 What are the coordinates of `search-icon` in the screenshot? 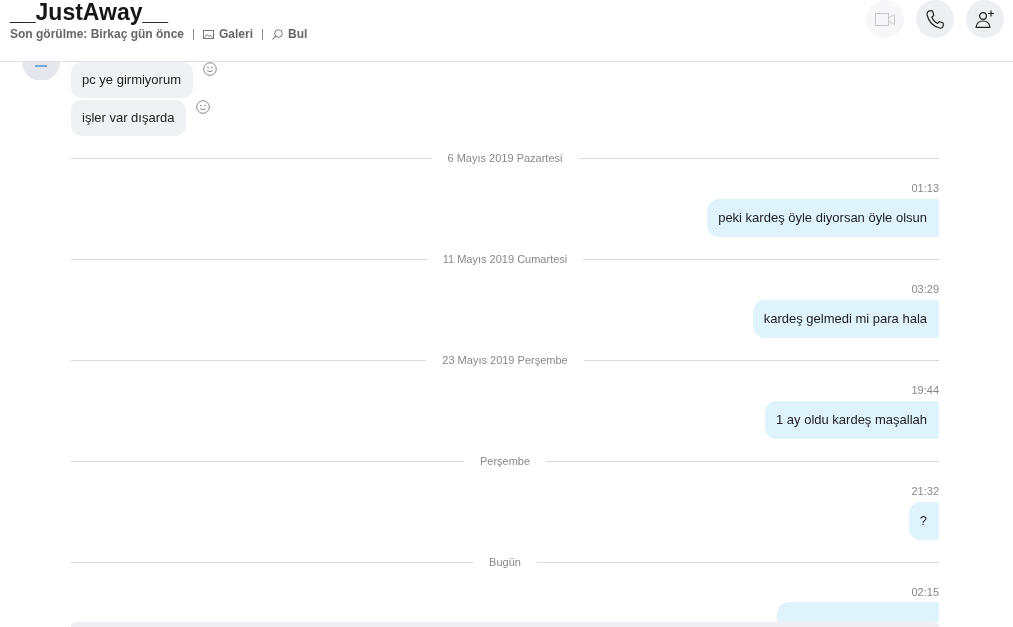 It's located at (278, 34).